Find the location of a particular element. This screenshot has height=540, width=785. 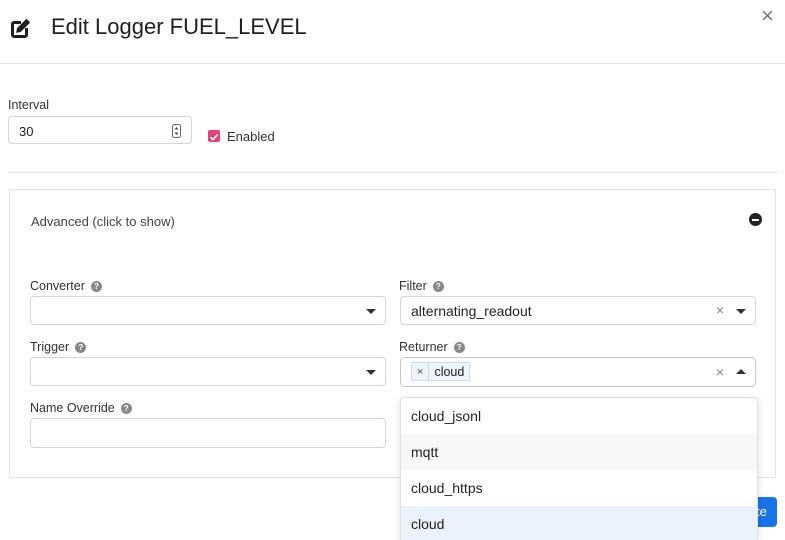

trigger-label: Trigger? is located at coordinates (58, 347).